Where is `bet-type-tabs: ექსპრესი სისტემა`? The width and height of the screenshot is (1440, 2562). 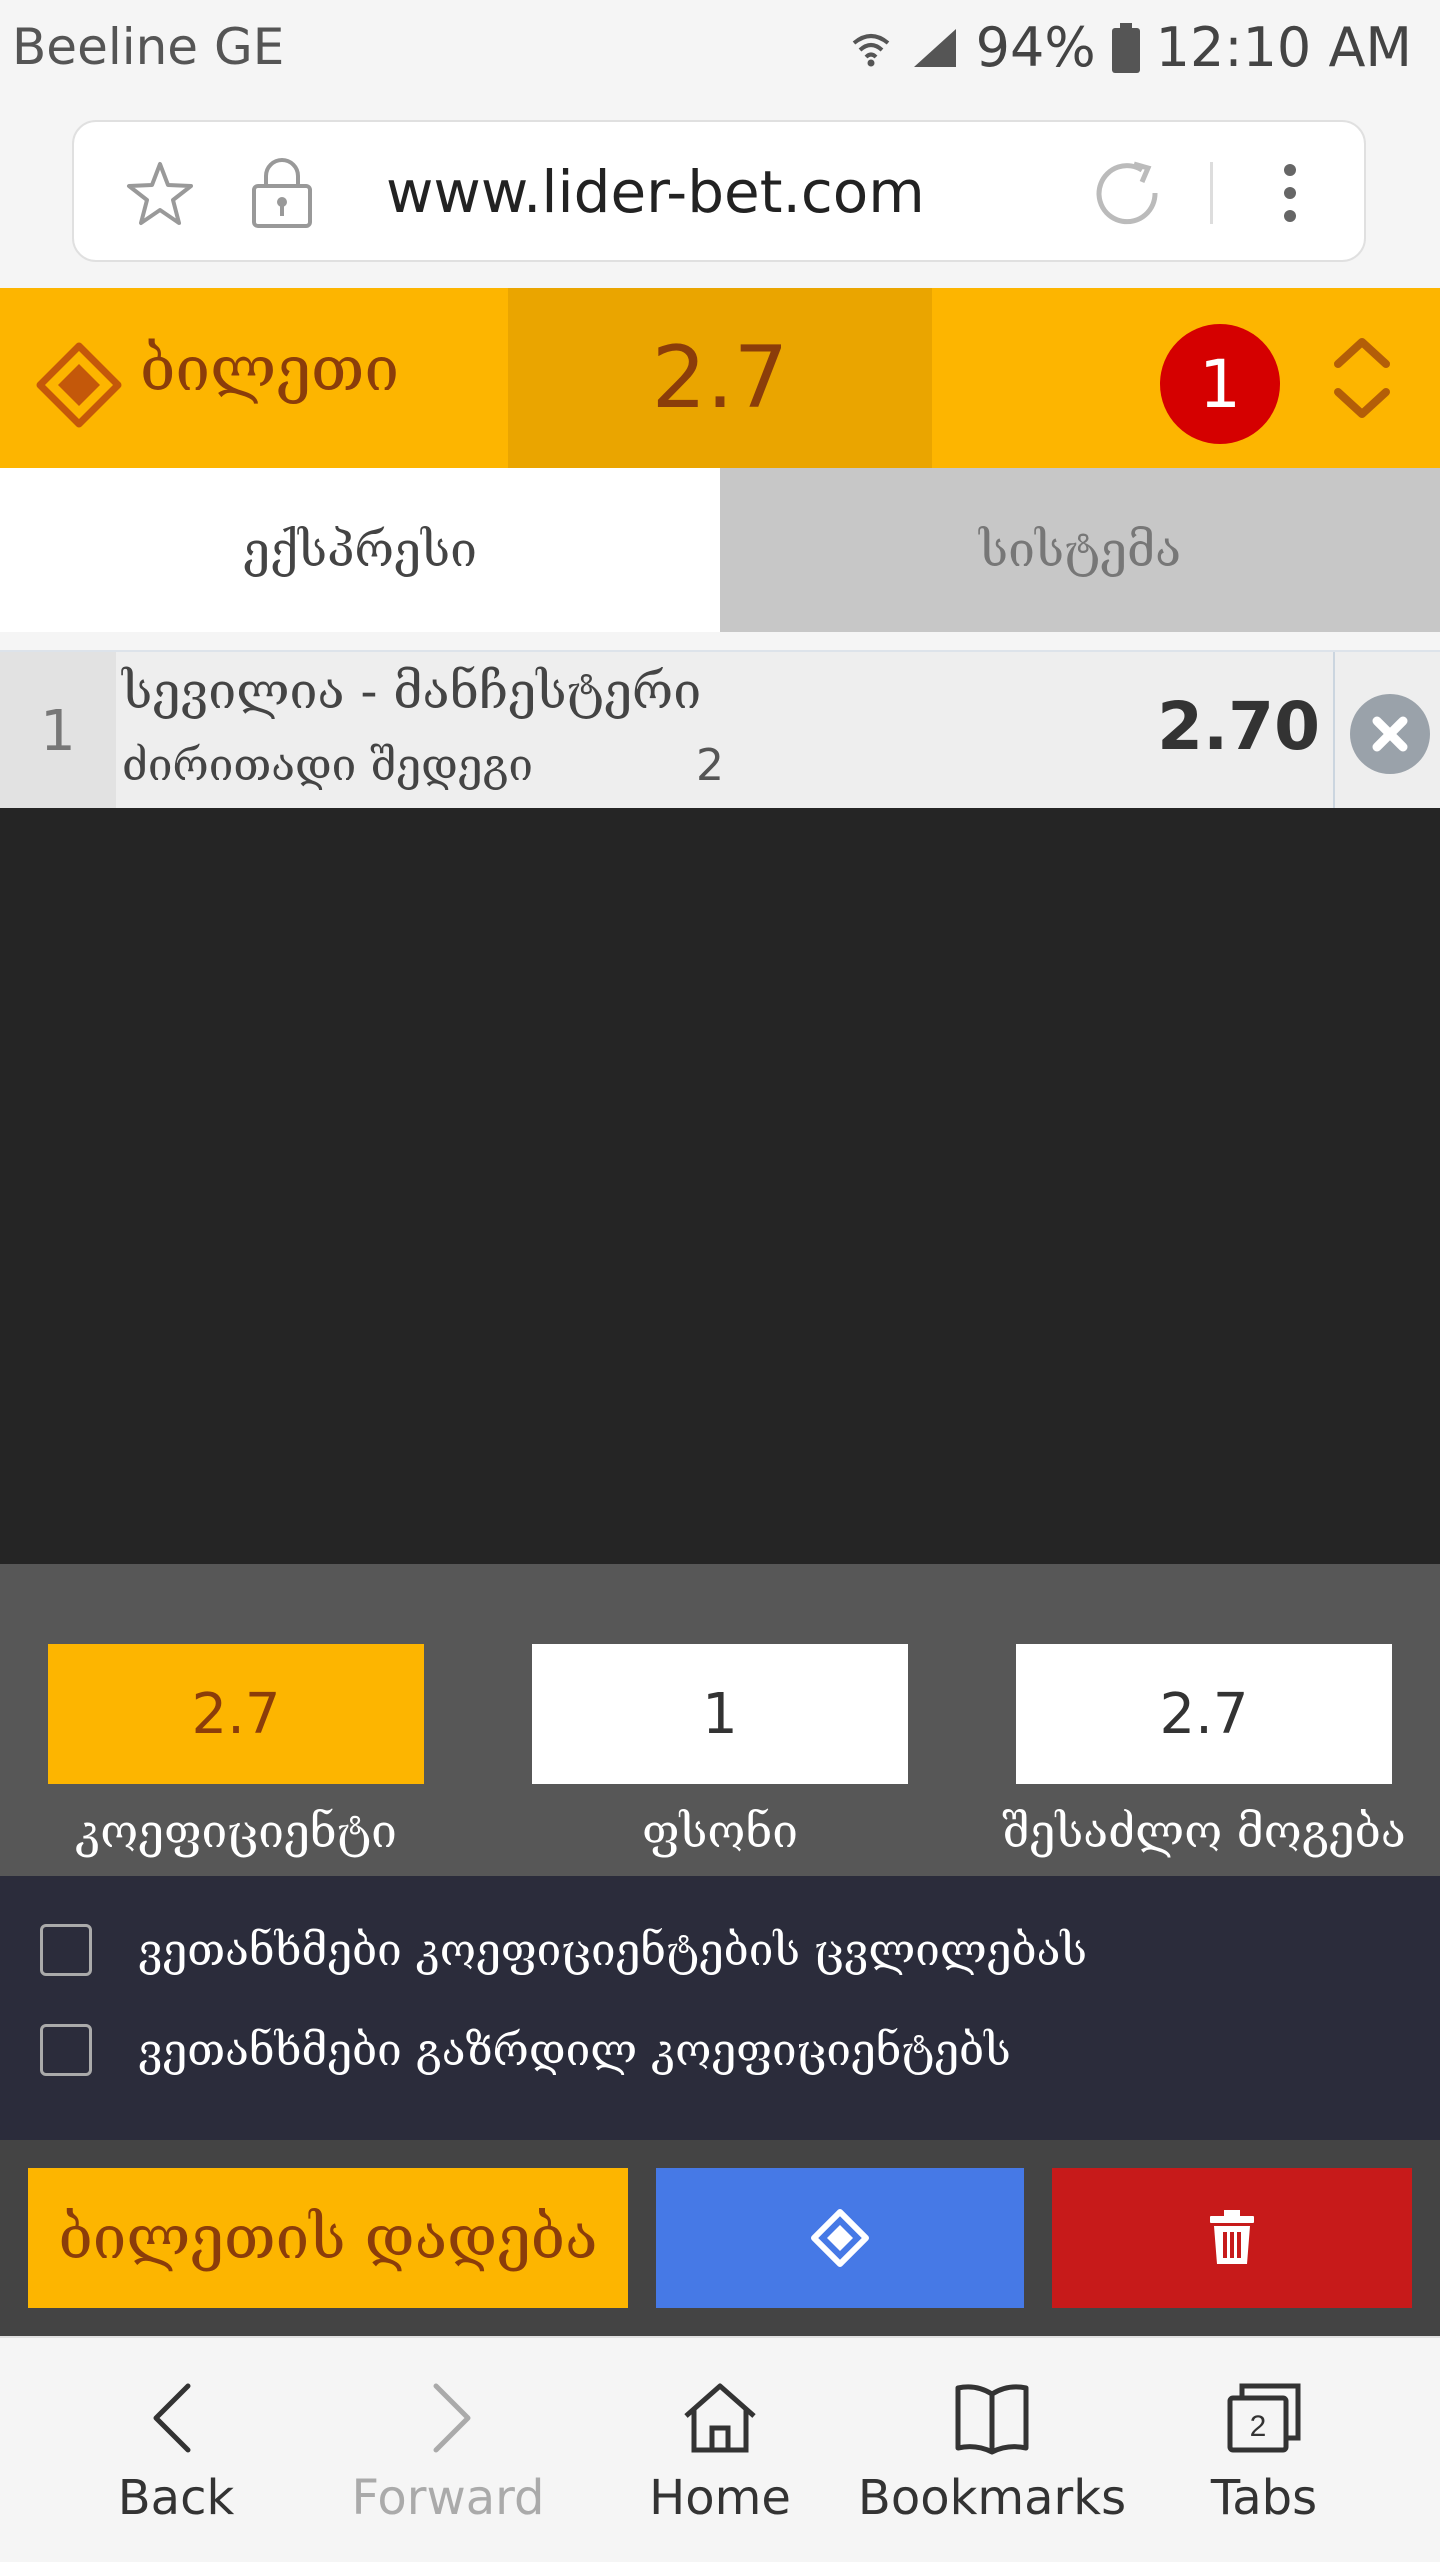
bet-type-tabs: ექსპრესი სისტემა is located at coordinates (720, 550).